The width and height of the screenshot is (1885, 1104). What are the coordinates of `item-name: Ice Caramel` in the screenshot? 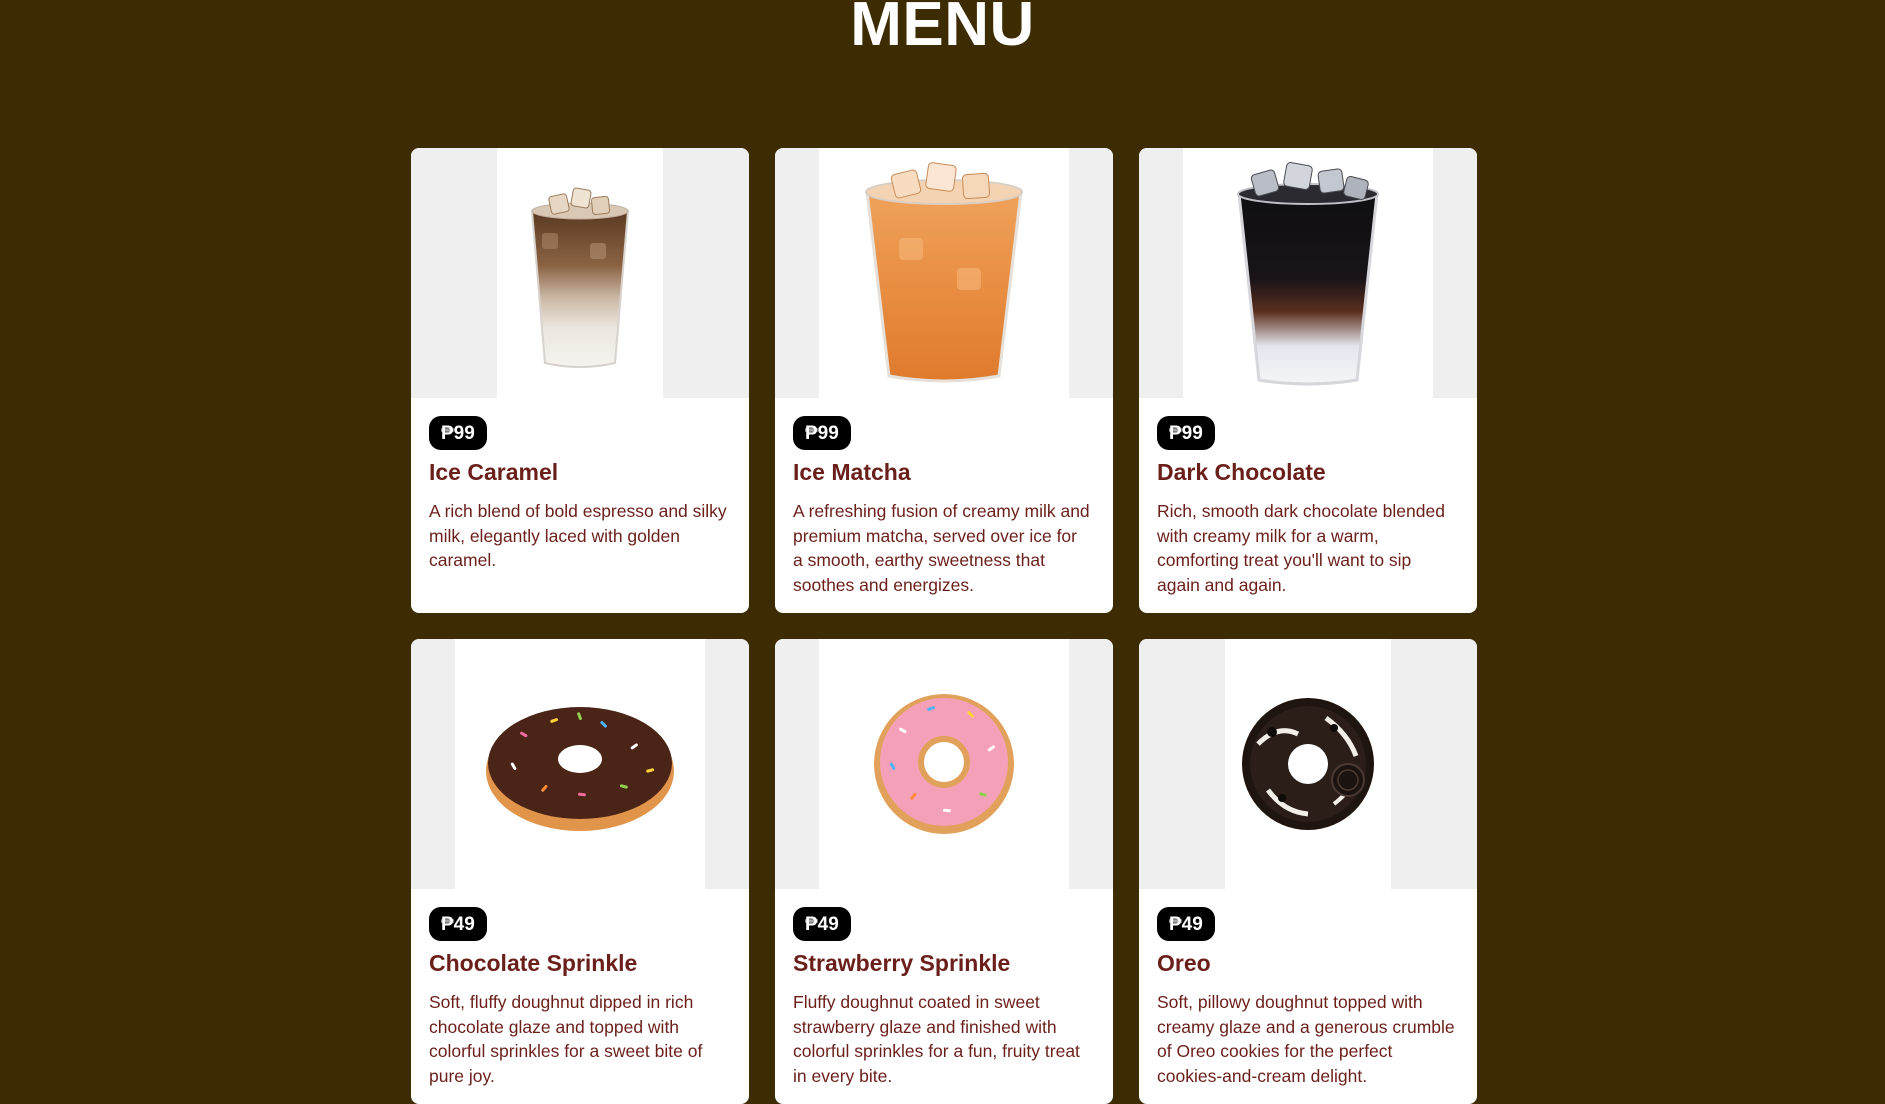 It's located at (494, 472).